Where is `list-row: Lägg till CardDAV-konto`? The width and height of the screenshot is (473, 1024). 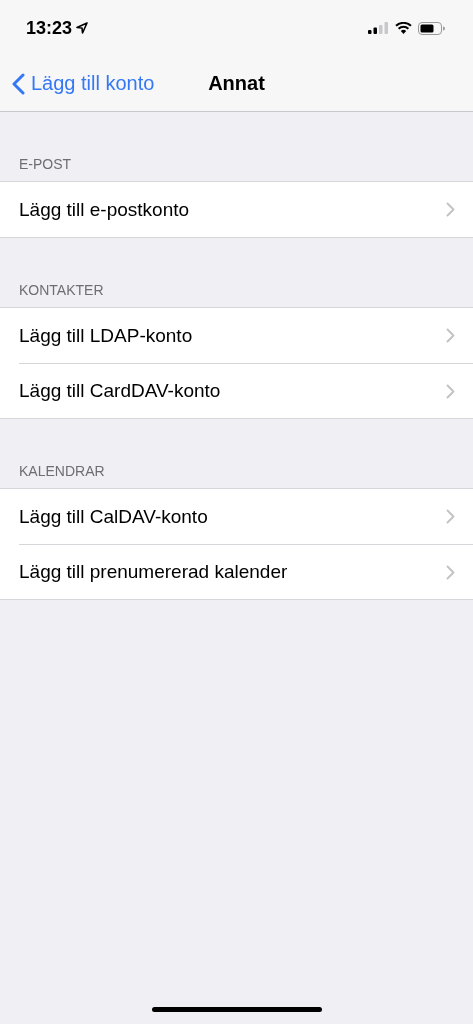 list-row: Lägg till CardDAV-konto is located at coordinates (246, 390).